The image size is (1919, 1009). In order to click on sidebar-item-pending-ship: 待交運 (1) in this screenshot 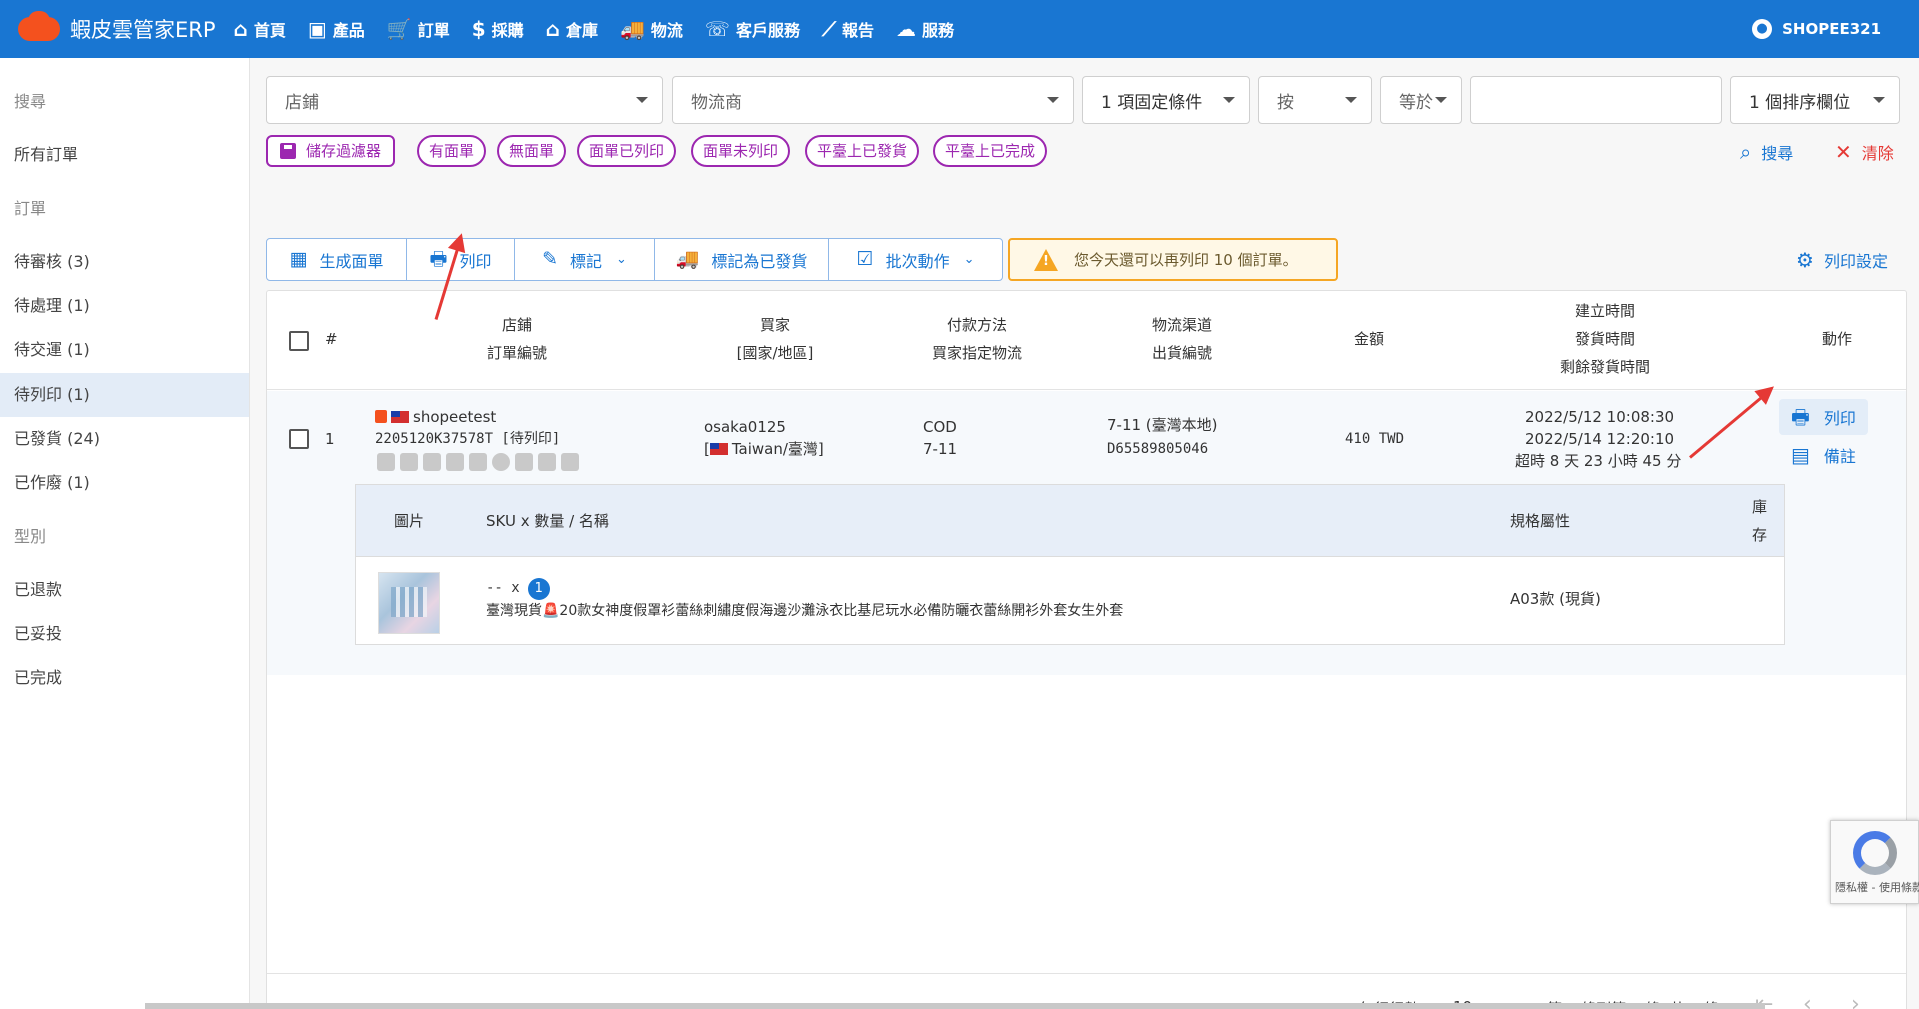, I will do `click(124, 350)`.